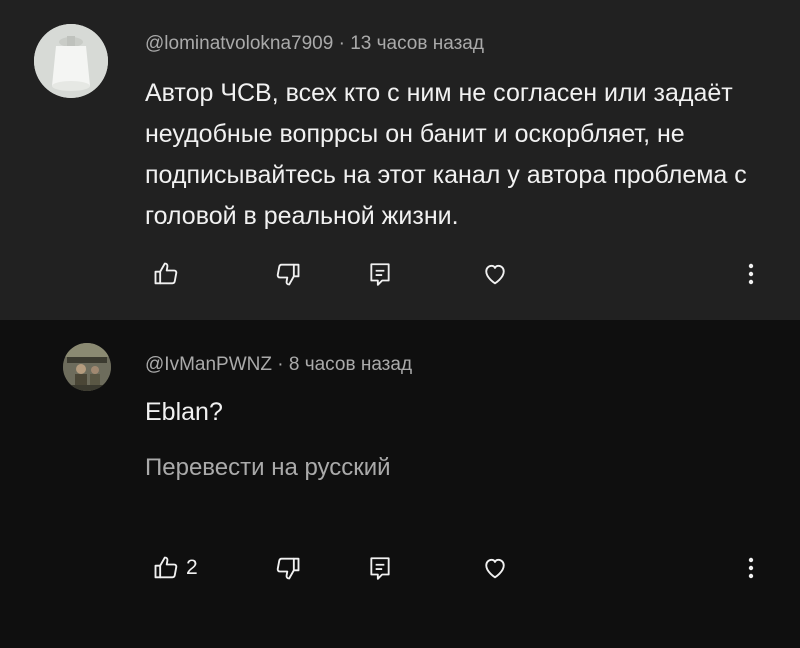 This screenshot has width=800, height=648. I want to click on like-button, so click(169, 274).